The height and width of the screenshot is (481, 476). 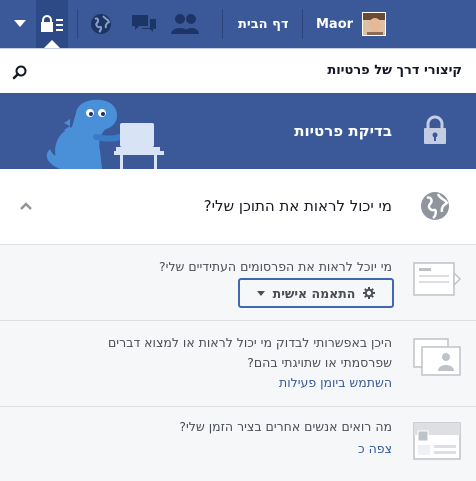 I want to click on audience-selector-label: התאמה אישית, so click(x=314, y=293).